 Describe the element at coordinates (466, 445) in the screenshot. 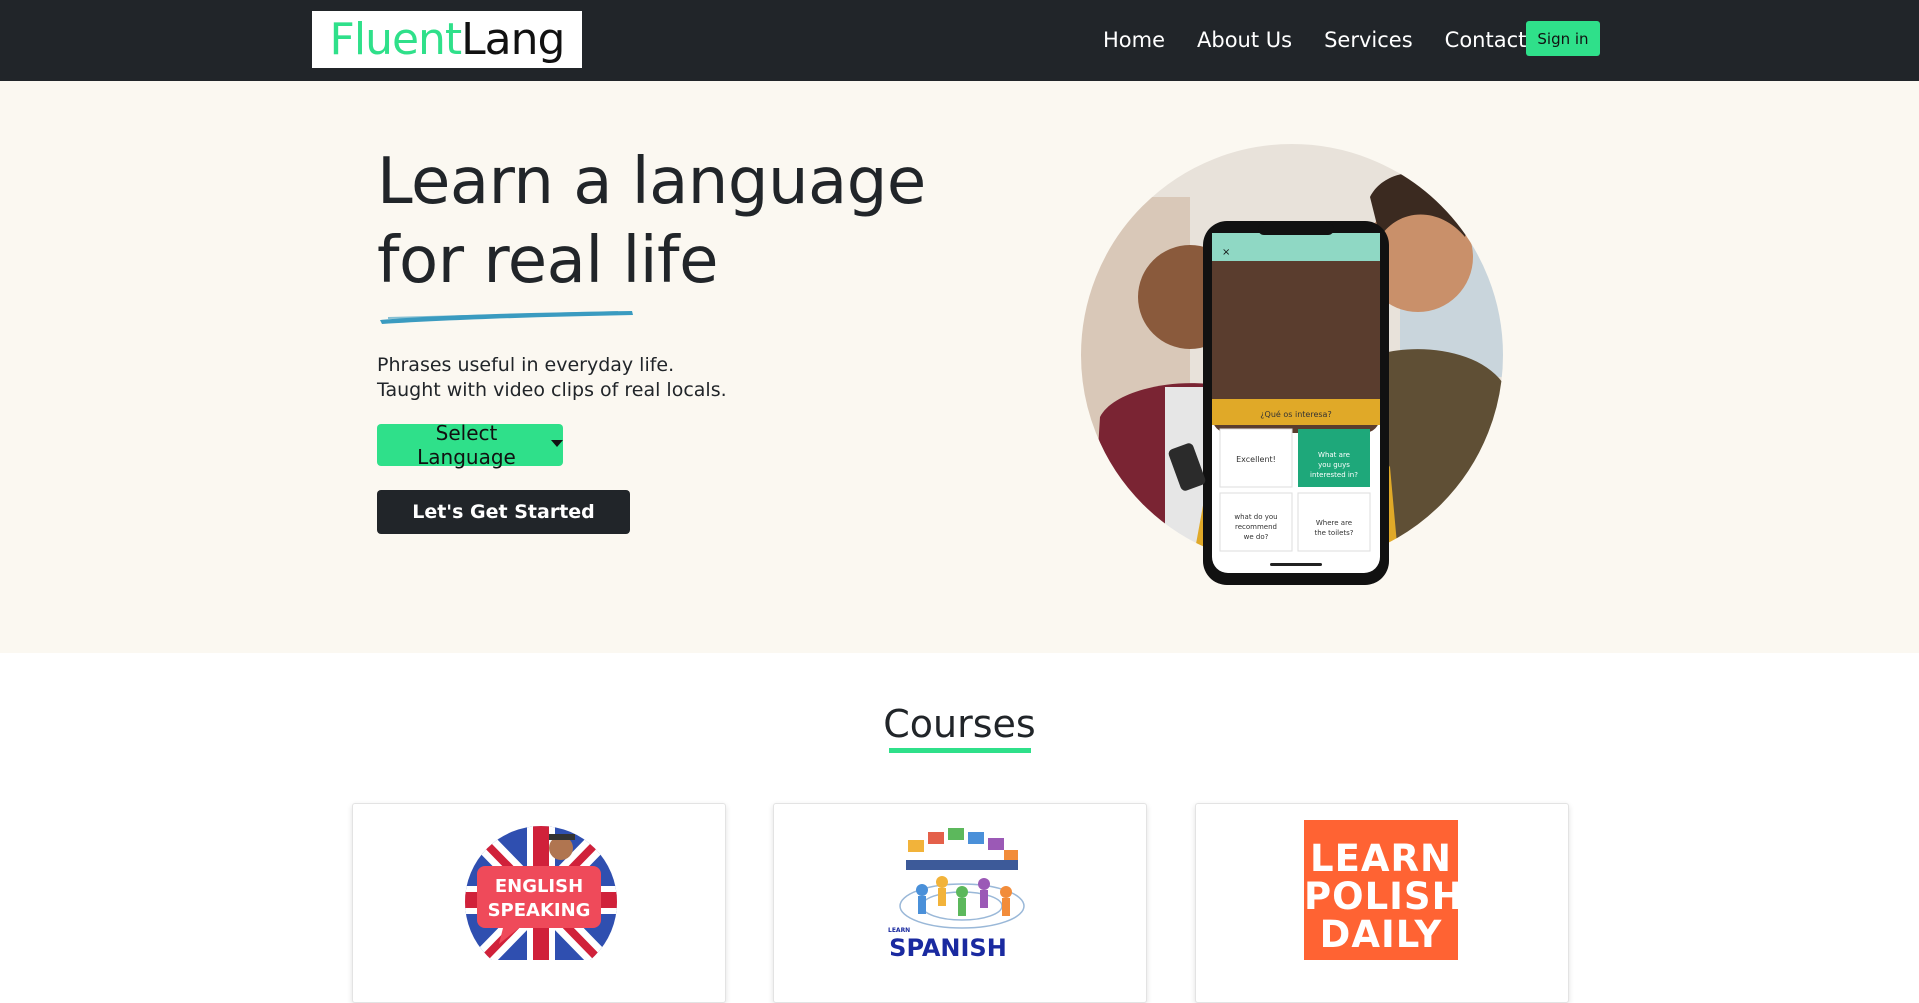

I see `select-language-label: Select Language` at that location.